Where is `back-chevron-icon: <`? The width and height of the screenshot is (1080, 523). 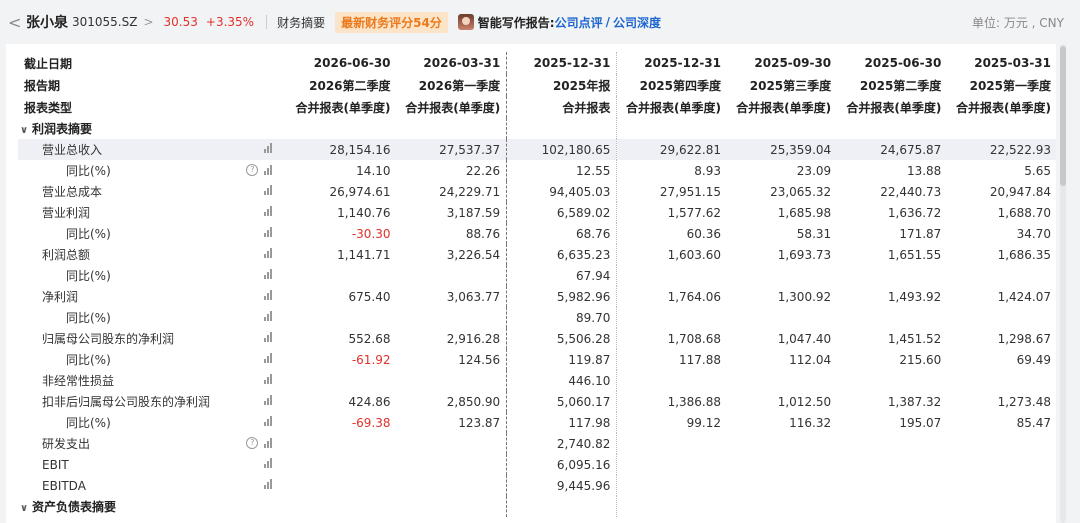 back-chevron-icon: < is located at coordinates (15, 22).